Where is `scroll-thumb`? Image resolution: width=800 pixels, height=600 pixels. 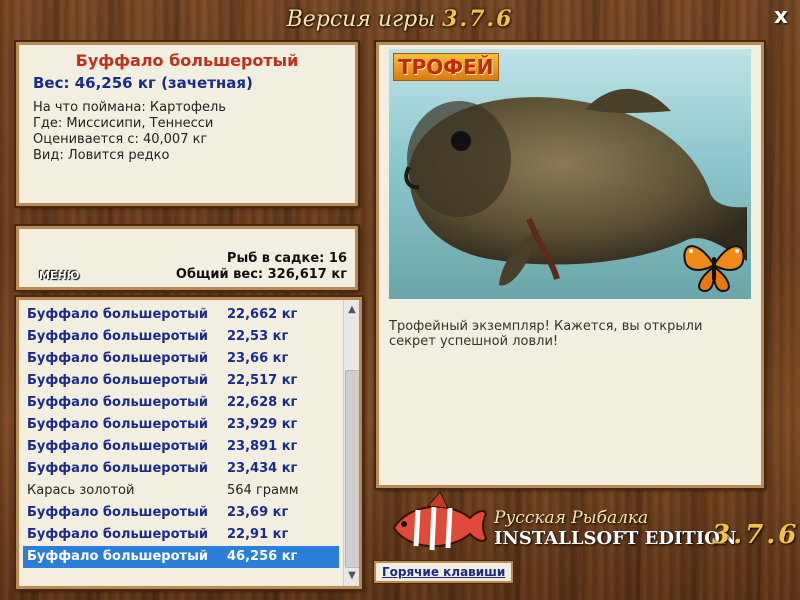
scroll-thumb is located at coordinates (352, 469).